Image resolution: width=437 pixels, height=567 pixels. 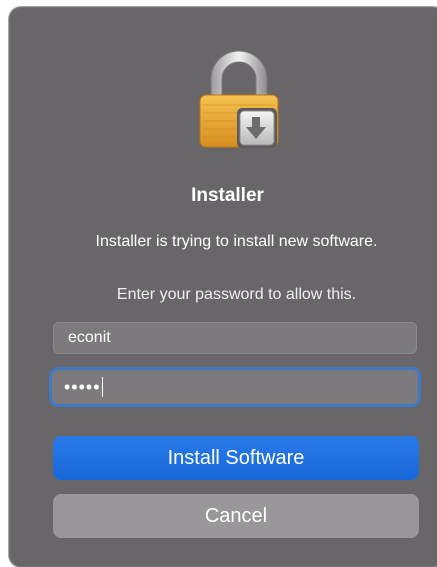 I want to click on password-prompt: Enter your password to allow this., so click(x=236, y=294).